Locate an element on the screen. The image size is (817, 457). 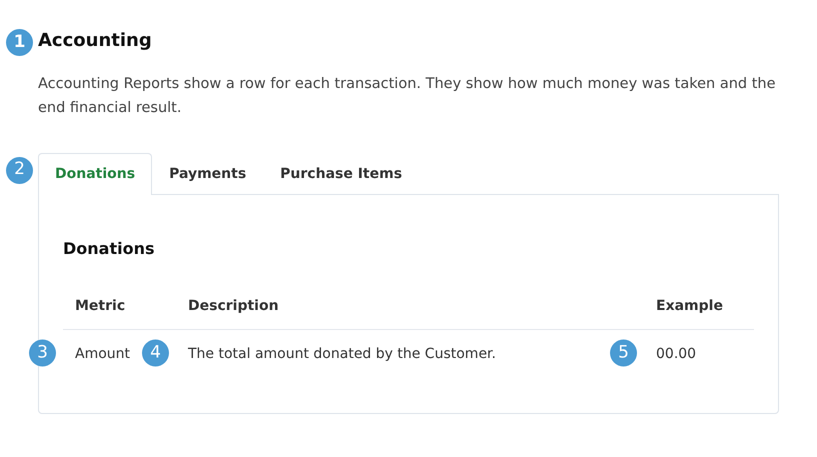
table-cell: Amount is located at coordinates (102, 354).